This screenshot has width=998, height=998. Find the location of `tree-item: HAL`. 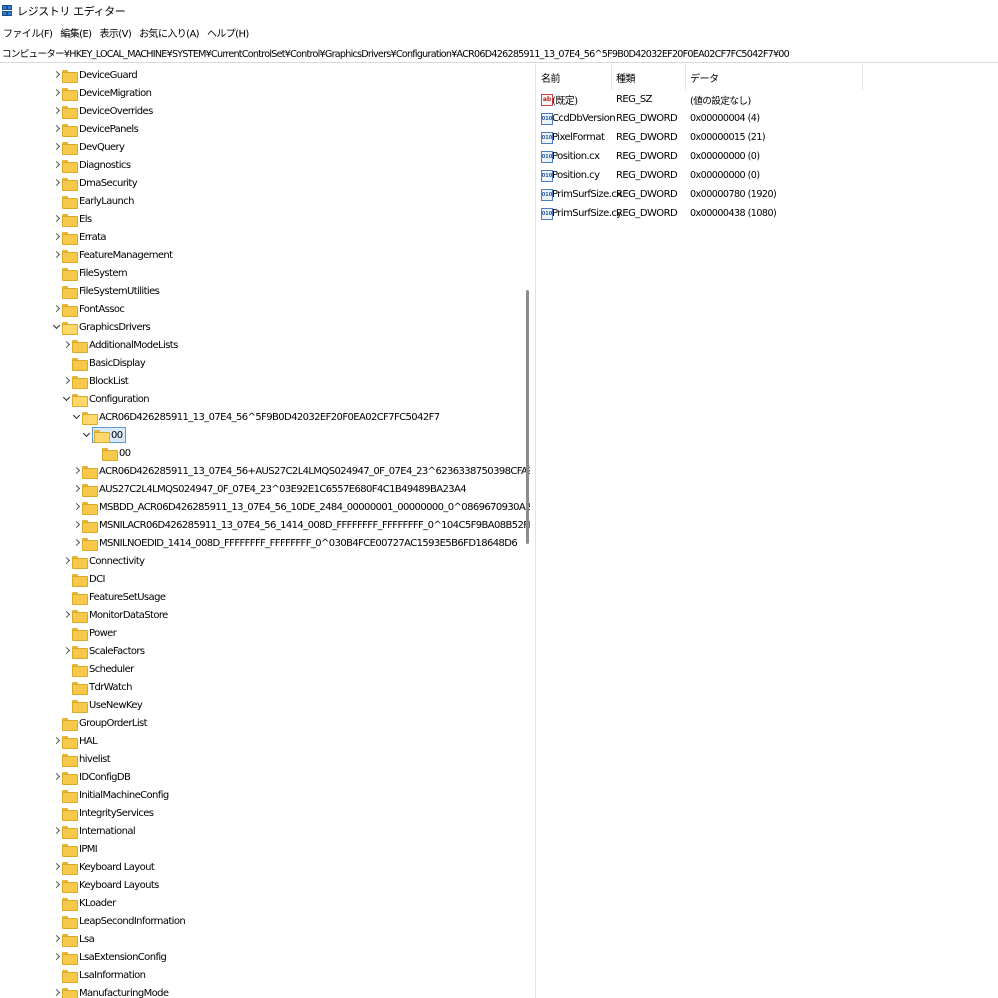

tree-item: HAL is located at coordinates (75, 741).